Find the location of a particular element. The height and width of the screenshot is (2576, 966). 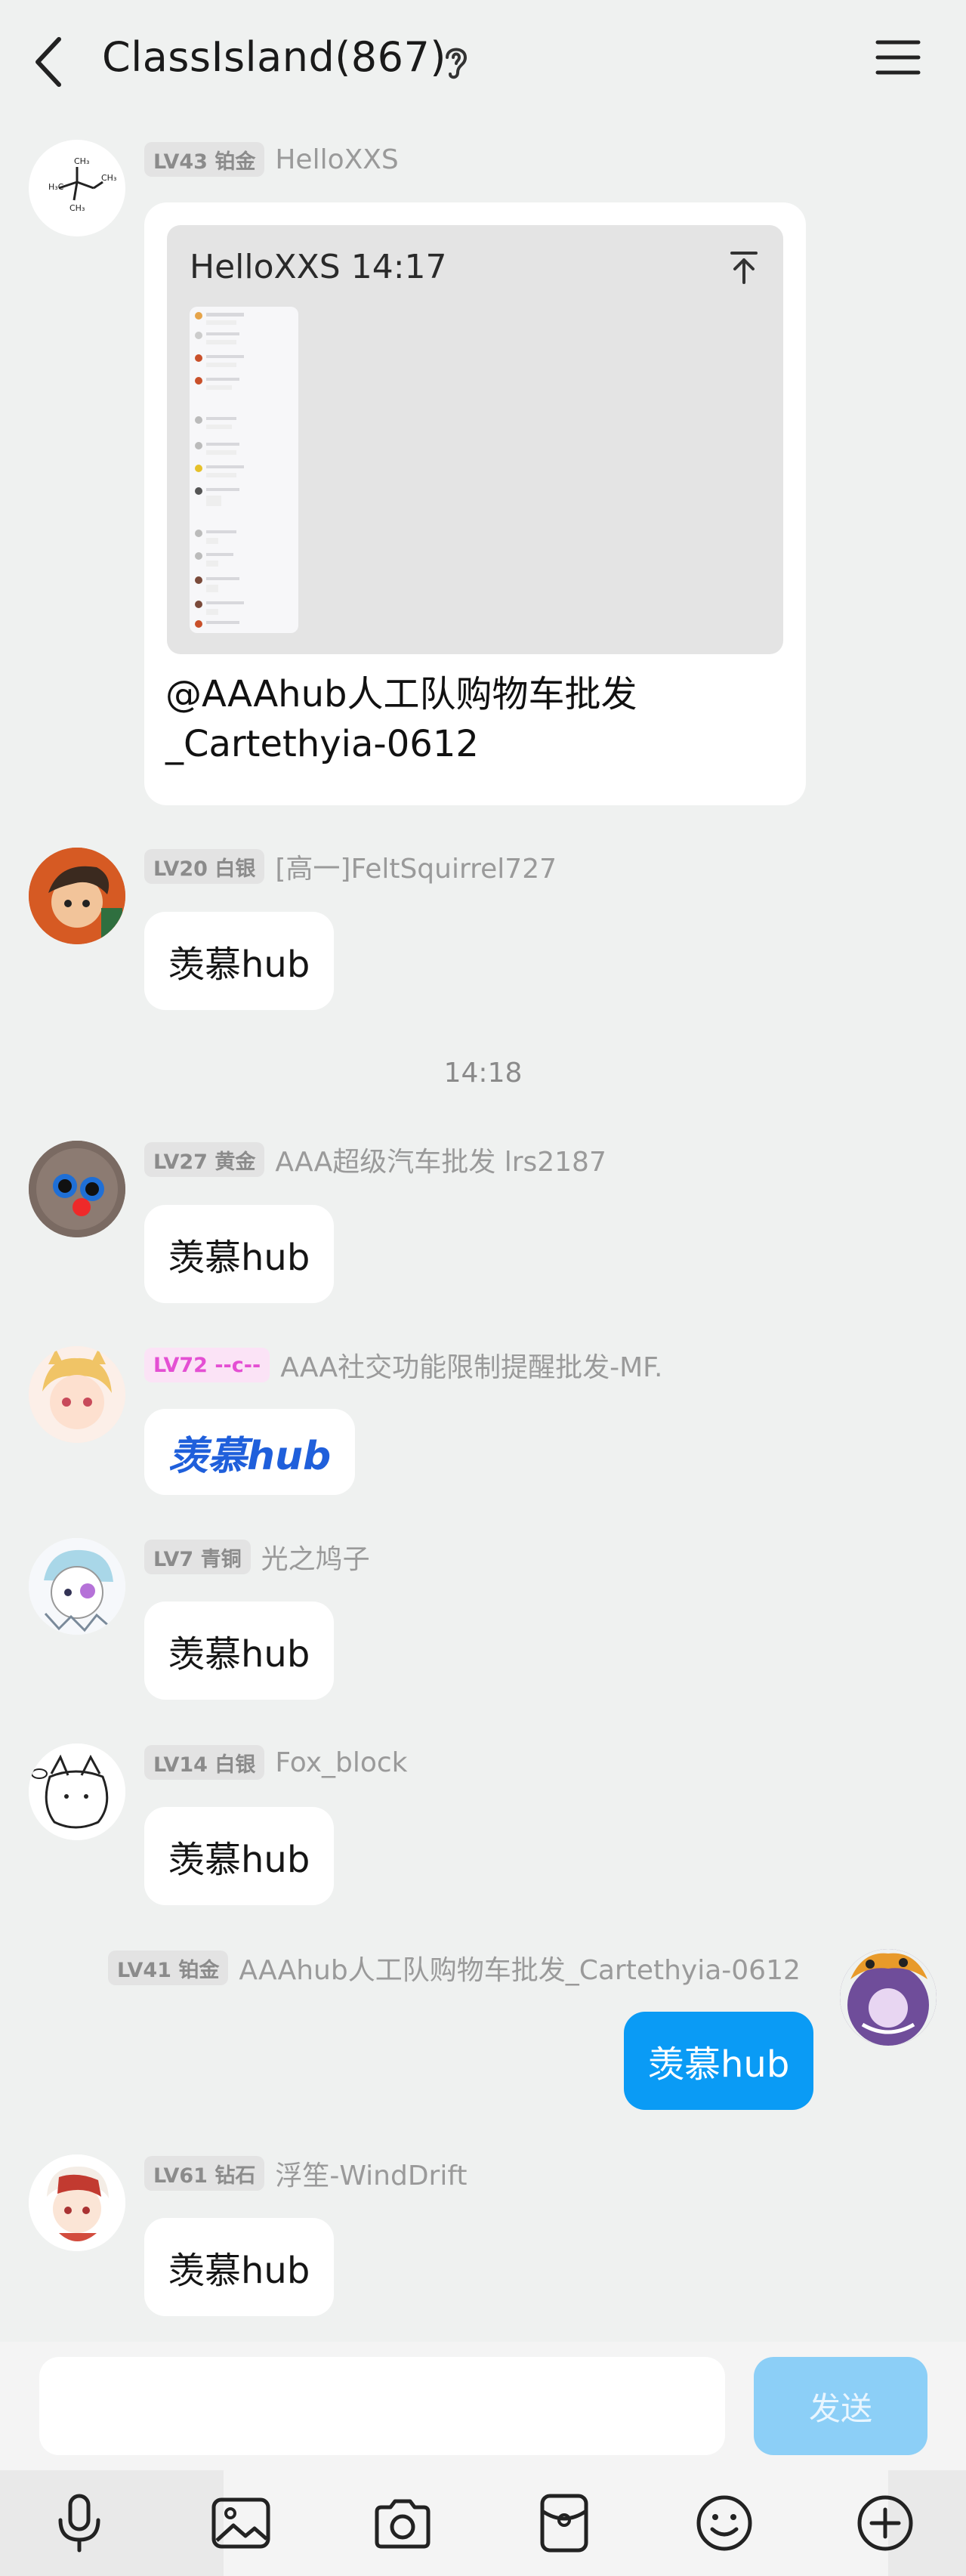

message-meta: LV72 ‑‑c‑‑ AAA社交功能限制提醒批发-MF. is located at coordinates (404, 1365).